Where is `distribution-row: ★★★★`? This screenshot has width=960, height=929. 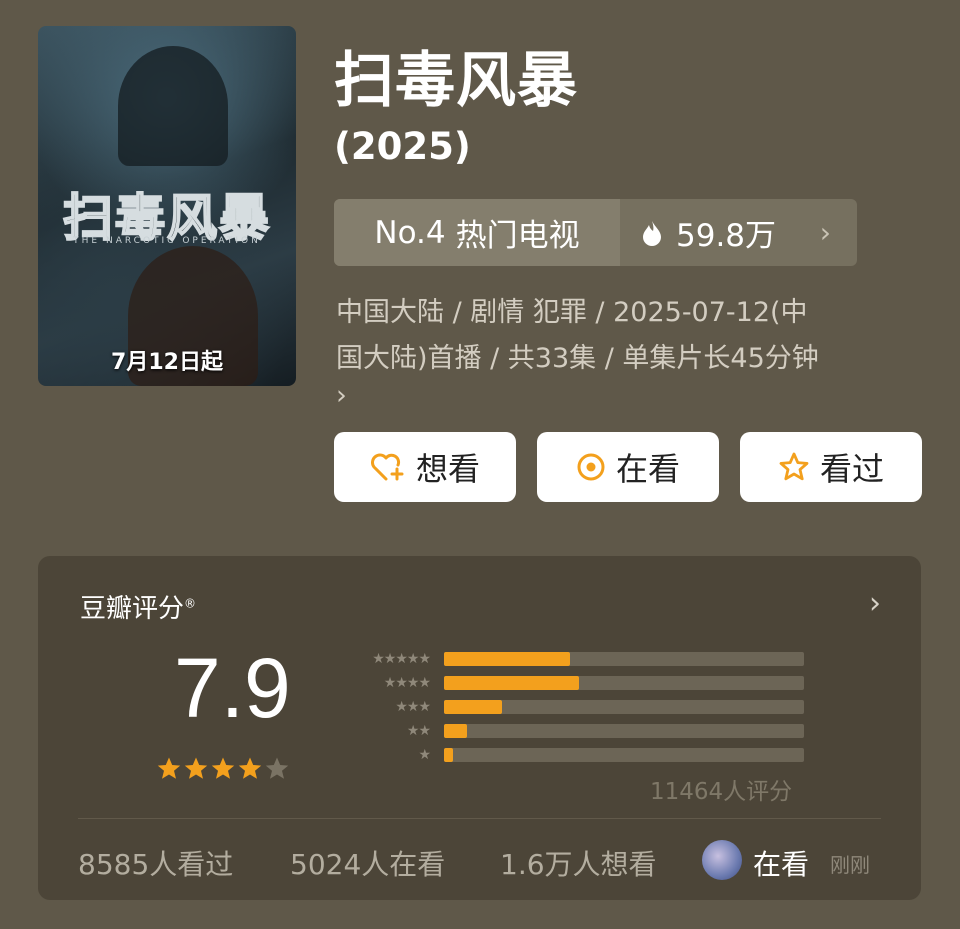 distribution-row: ★★★★ is located at coordinates (571, 683).